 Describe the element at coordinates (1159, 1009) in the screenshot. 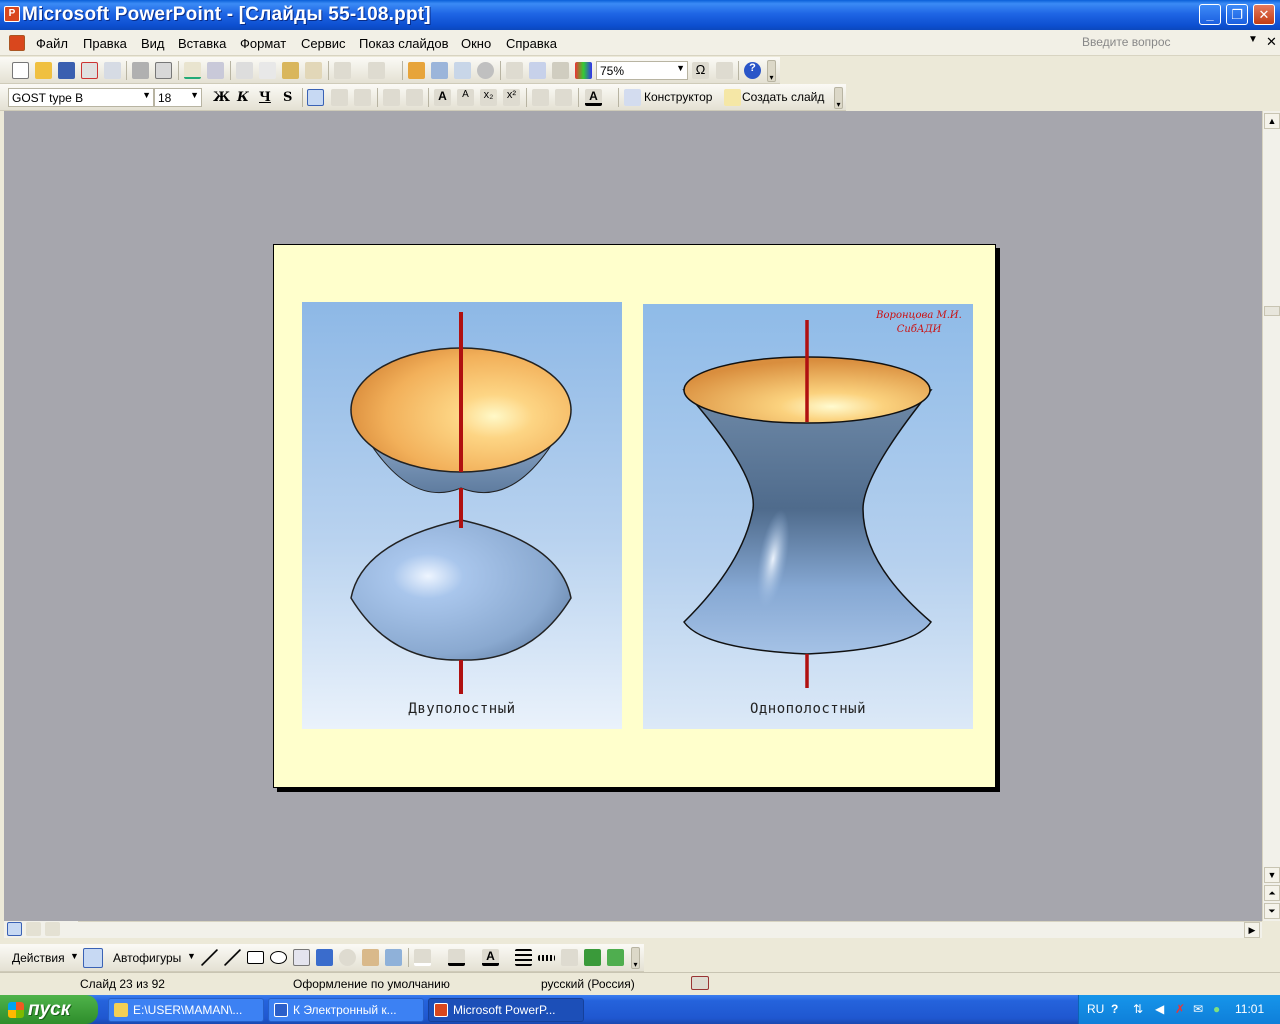

I see `back-icon: ◀` at that location.